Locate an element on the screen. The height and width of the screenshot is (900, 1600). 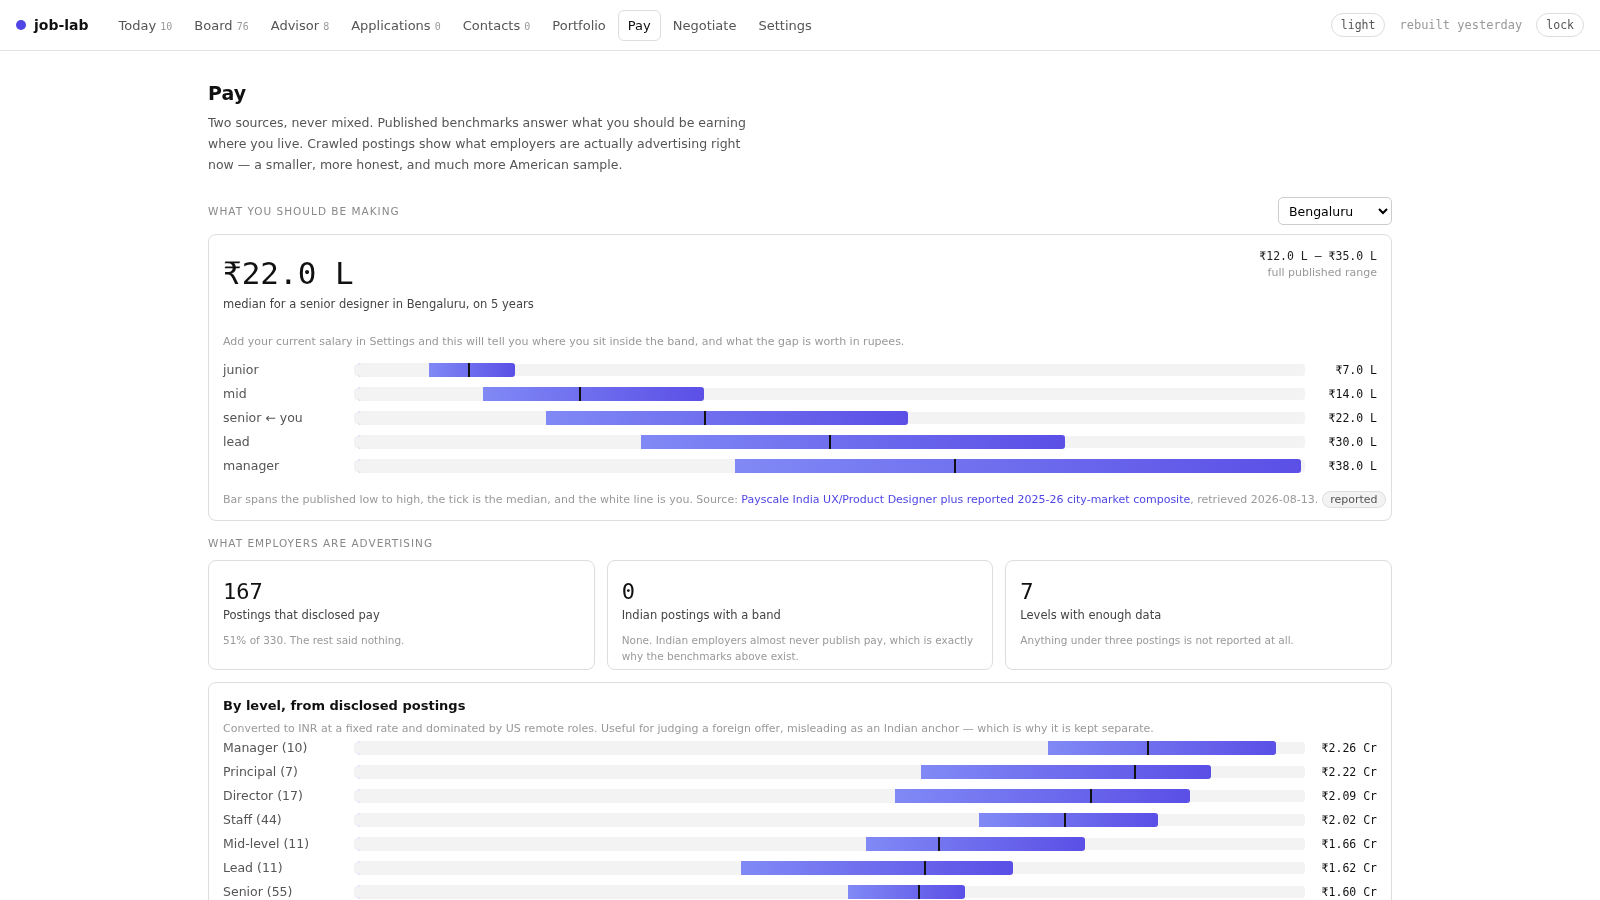
nav-tab: Today 10 is located at coordinates (145, 25).